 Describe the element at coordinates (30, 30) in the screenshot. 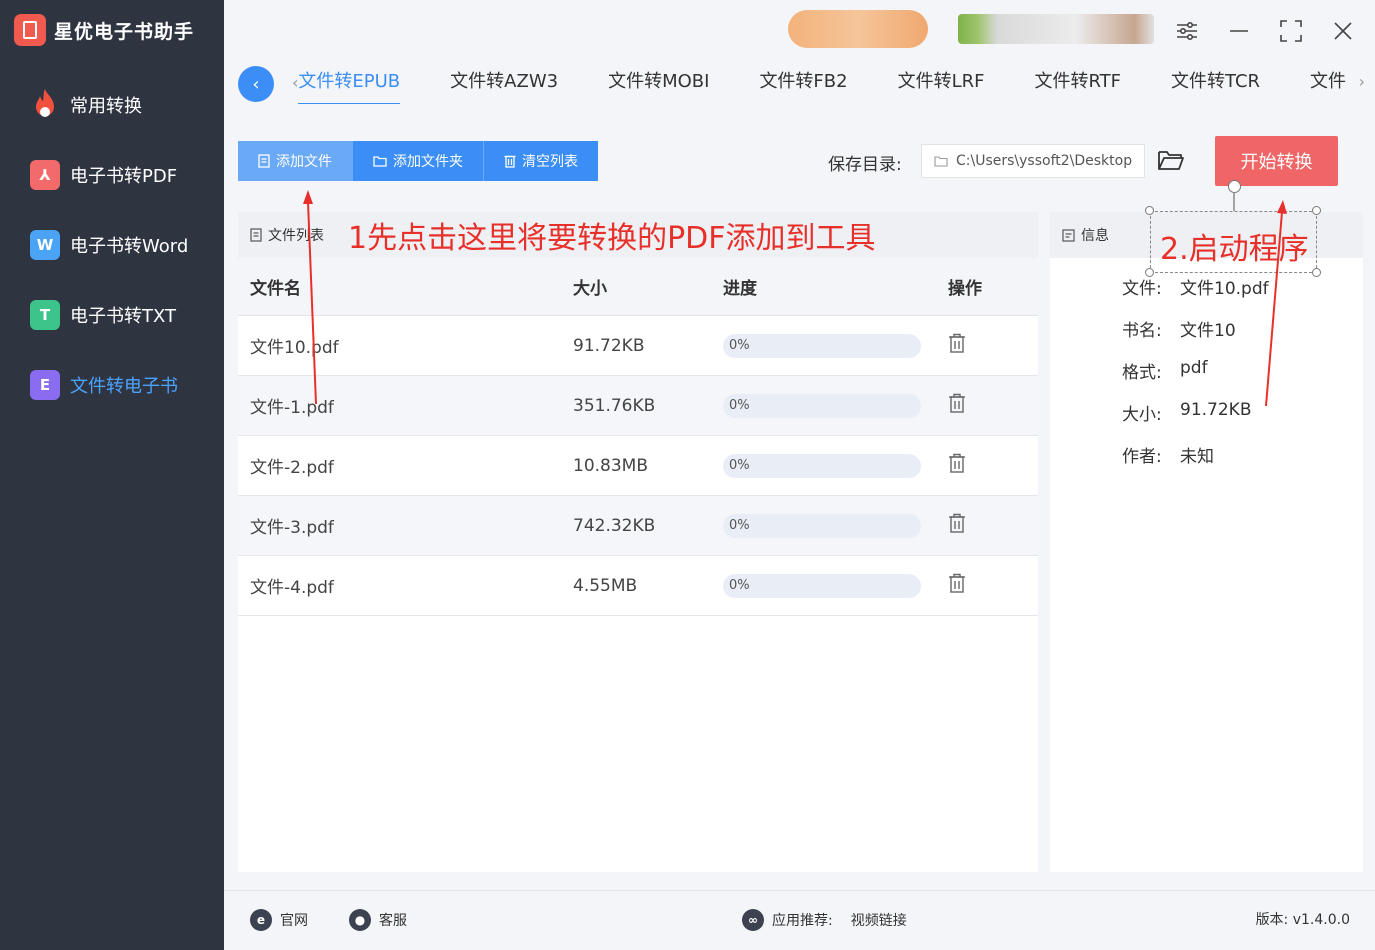

I see `app-logo-icon` at that location.